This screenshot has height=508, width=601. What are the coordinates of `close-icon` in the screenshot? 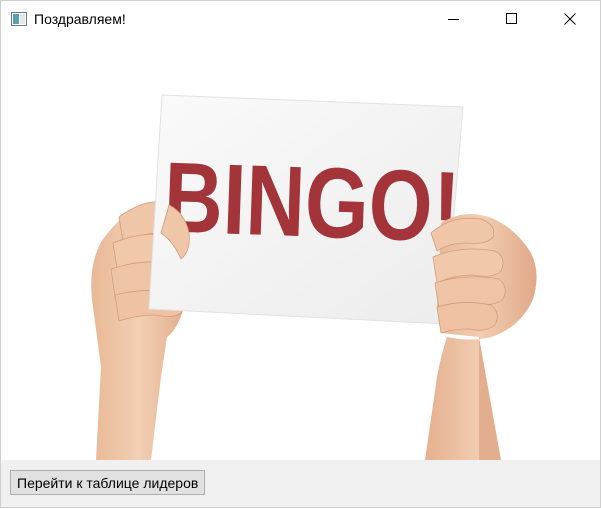 It's located at (570, 19).